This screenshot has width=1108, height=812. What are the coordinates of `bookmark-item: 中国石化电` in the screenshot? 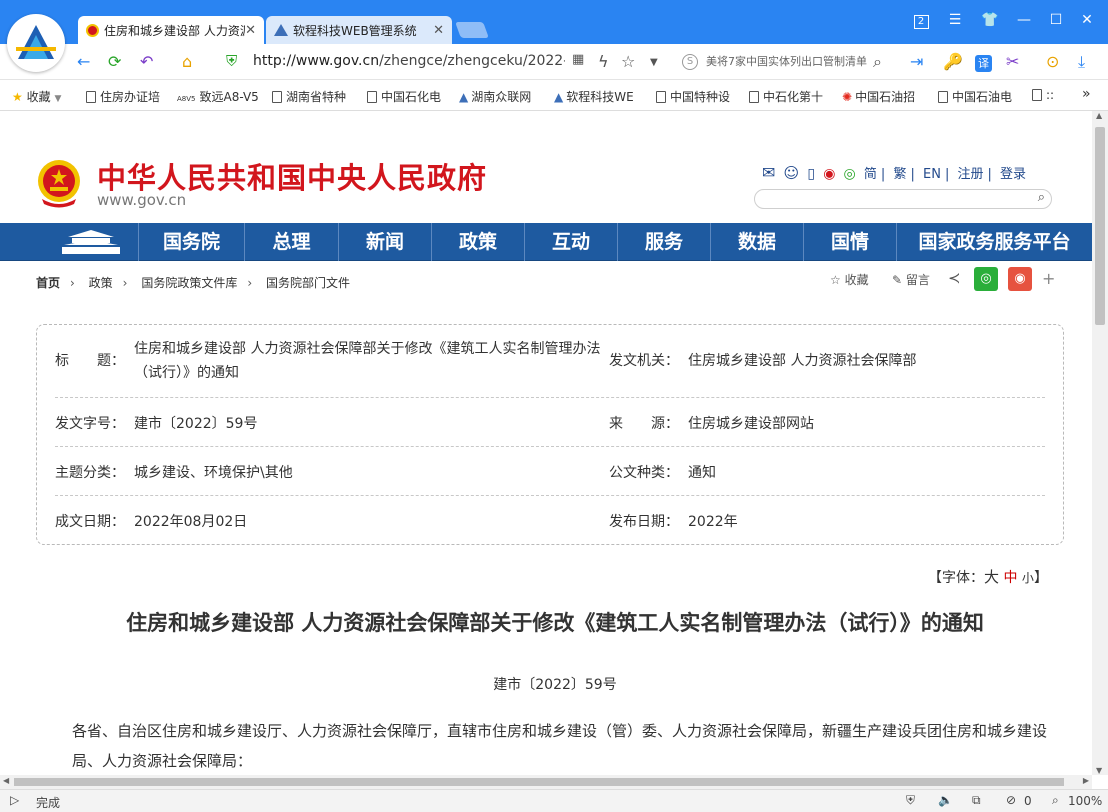 It's located at (404, 96).